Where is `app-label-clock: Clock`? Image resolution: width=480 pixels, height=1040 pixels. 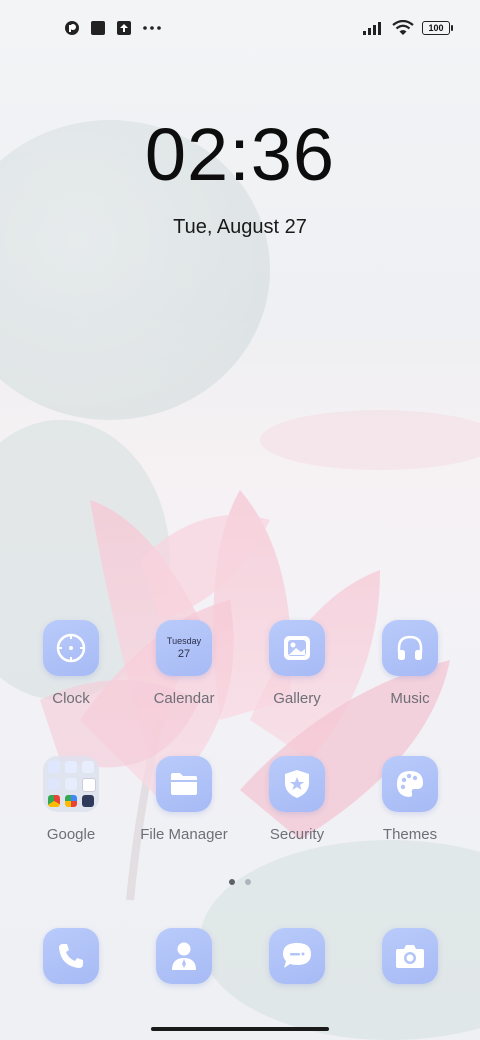 app-label-clock: Clock is located at coordinates (71, 698).